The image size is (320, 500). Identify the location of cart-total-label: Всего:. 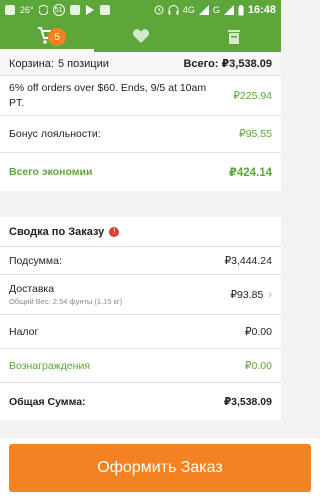
(201, 64).